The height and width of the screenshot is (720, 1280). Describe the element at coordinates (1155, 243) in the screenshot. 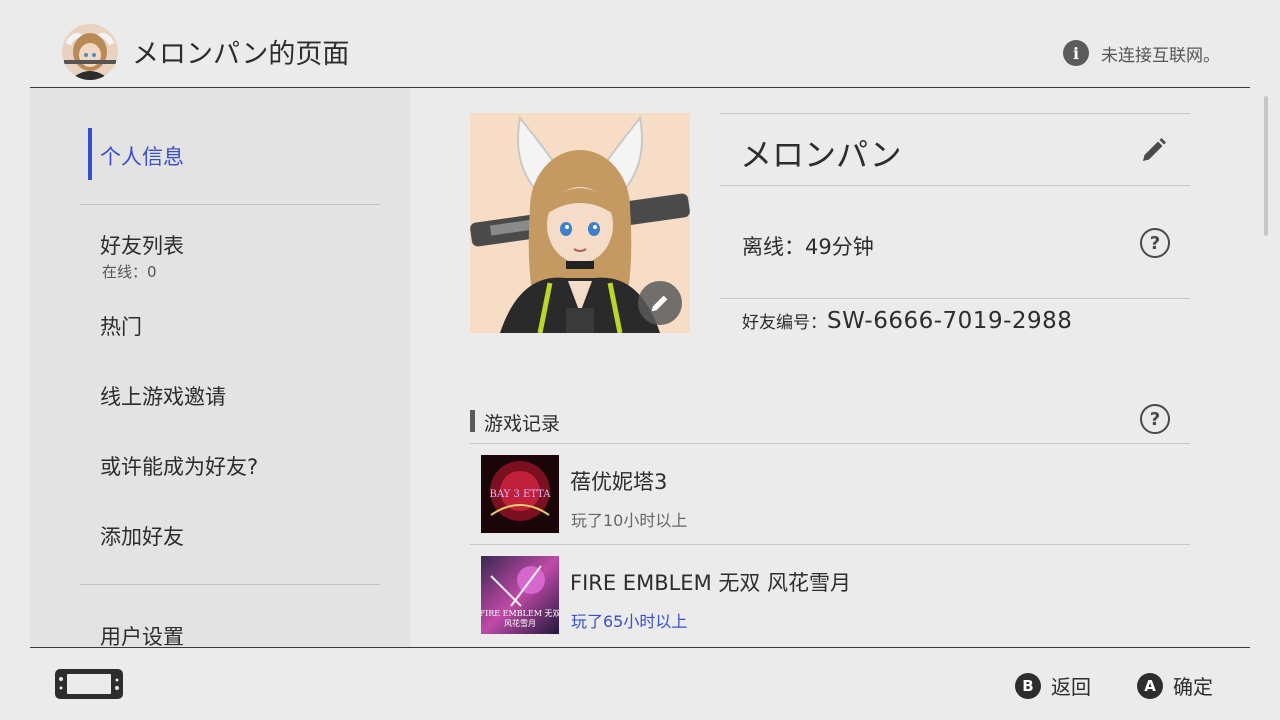

I see `help-icon: ?` at that location.